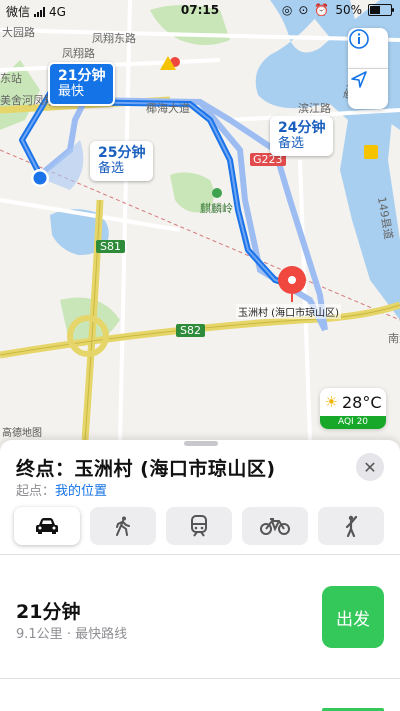  What do you see at coordinates (381, 10) in the screenshot?
I see `battery-icon` at bounding box center [381, 10].